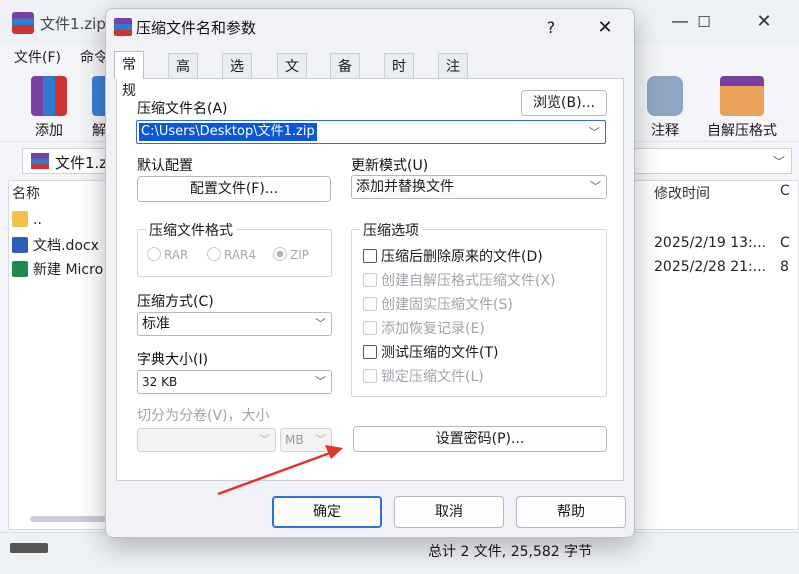 The image size is (799, 574). I want to click on arrow-shaft, so click(274, 473).